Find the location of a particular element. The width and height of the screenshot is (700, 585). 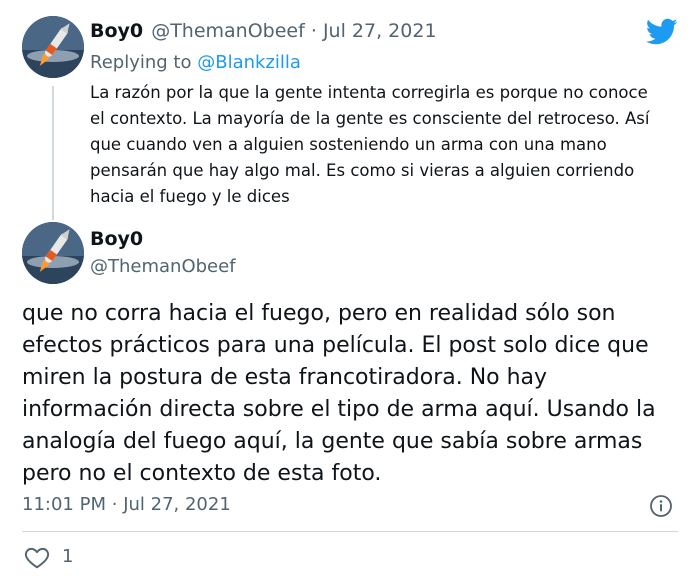

heart-icon is located at coordinates (37, 558).